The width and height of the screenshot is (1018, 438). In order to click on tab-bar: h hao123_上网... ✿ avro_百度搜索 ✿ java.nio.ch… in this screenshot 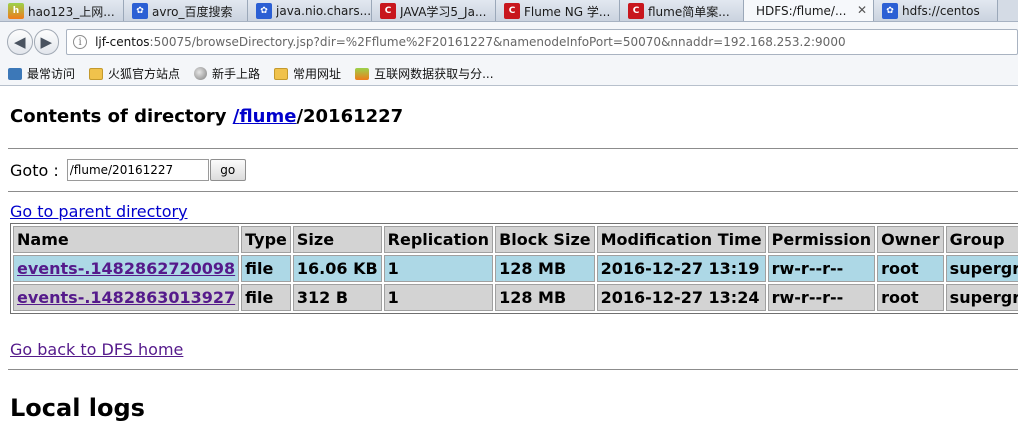, I will do `click(509, 11)`.